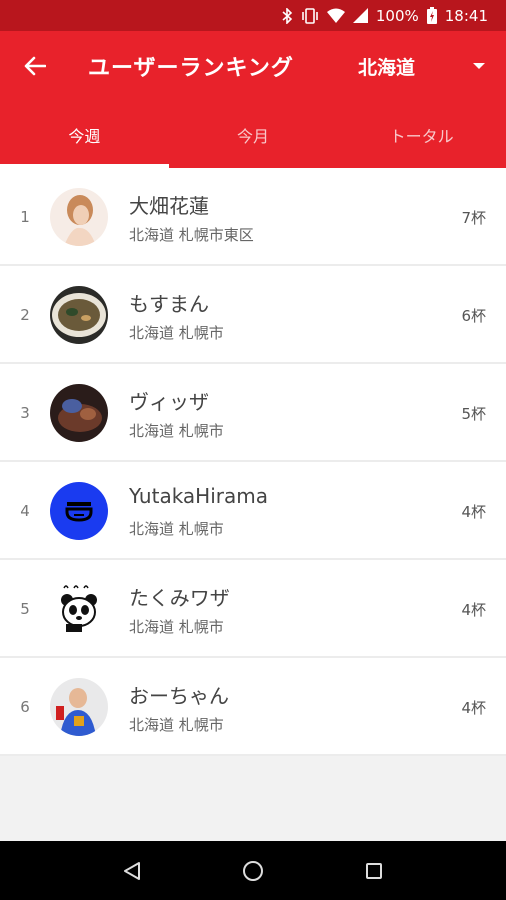 The height and width of the screenshot is (900, 506). I want to click on status-bar: 100% 18:41, so click(253, 15).